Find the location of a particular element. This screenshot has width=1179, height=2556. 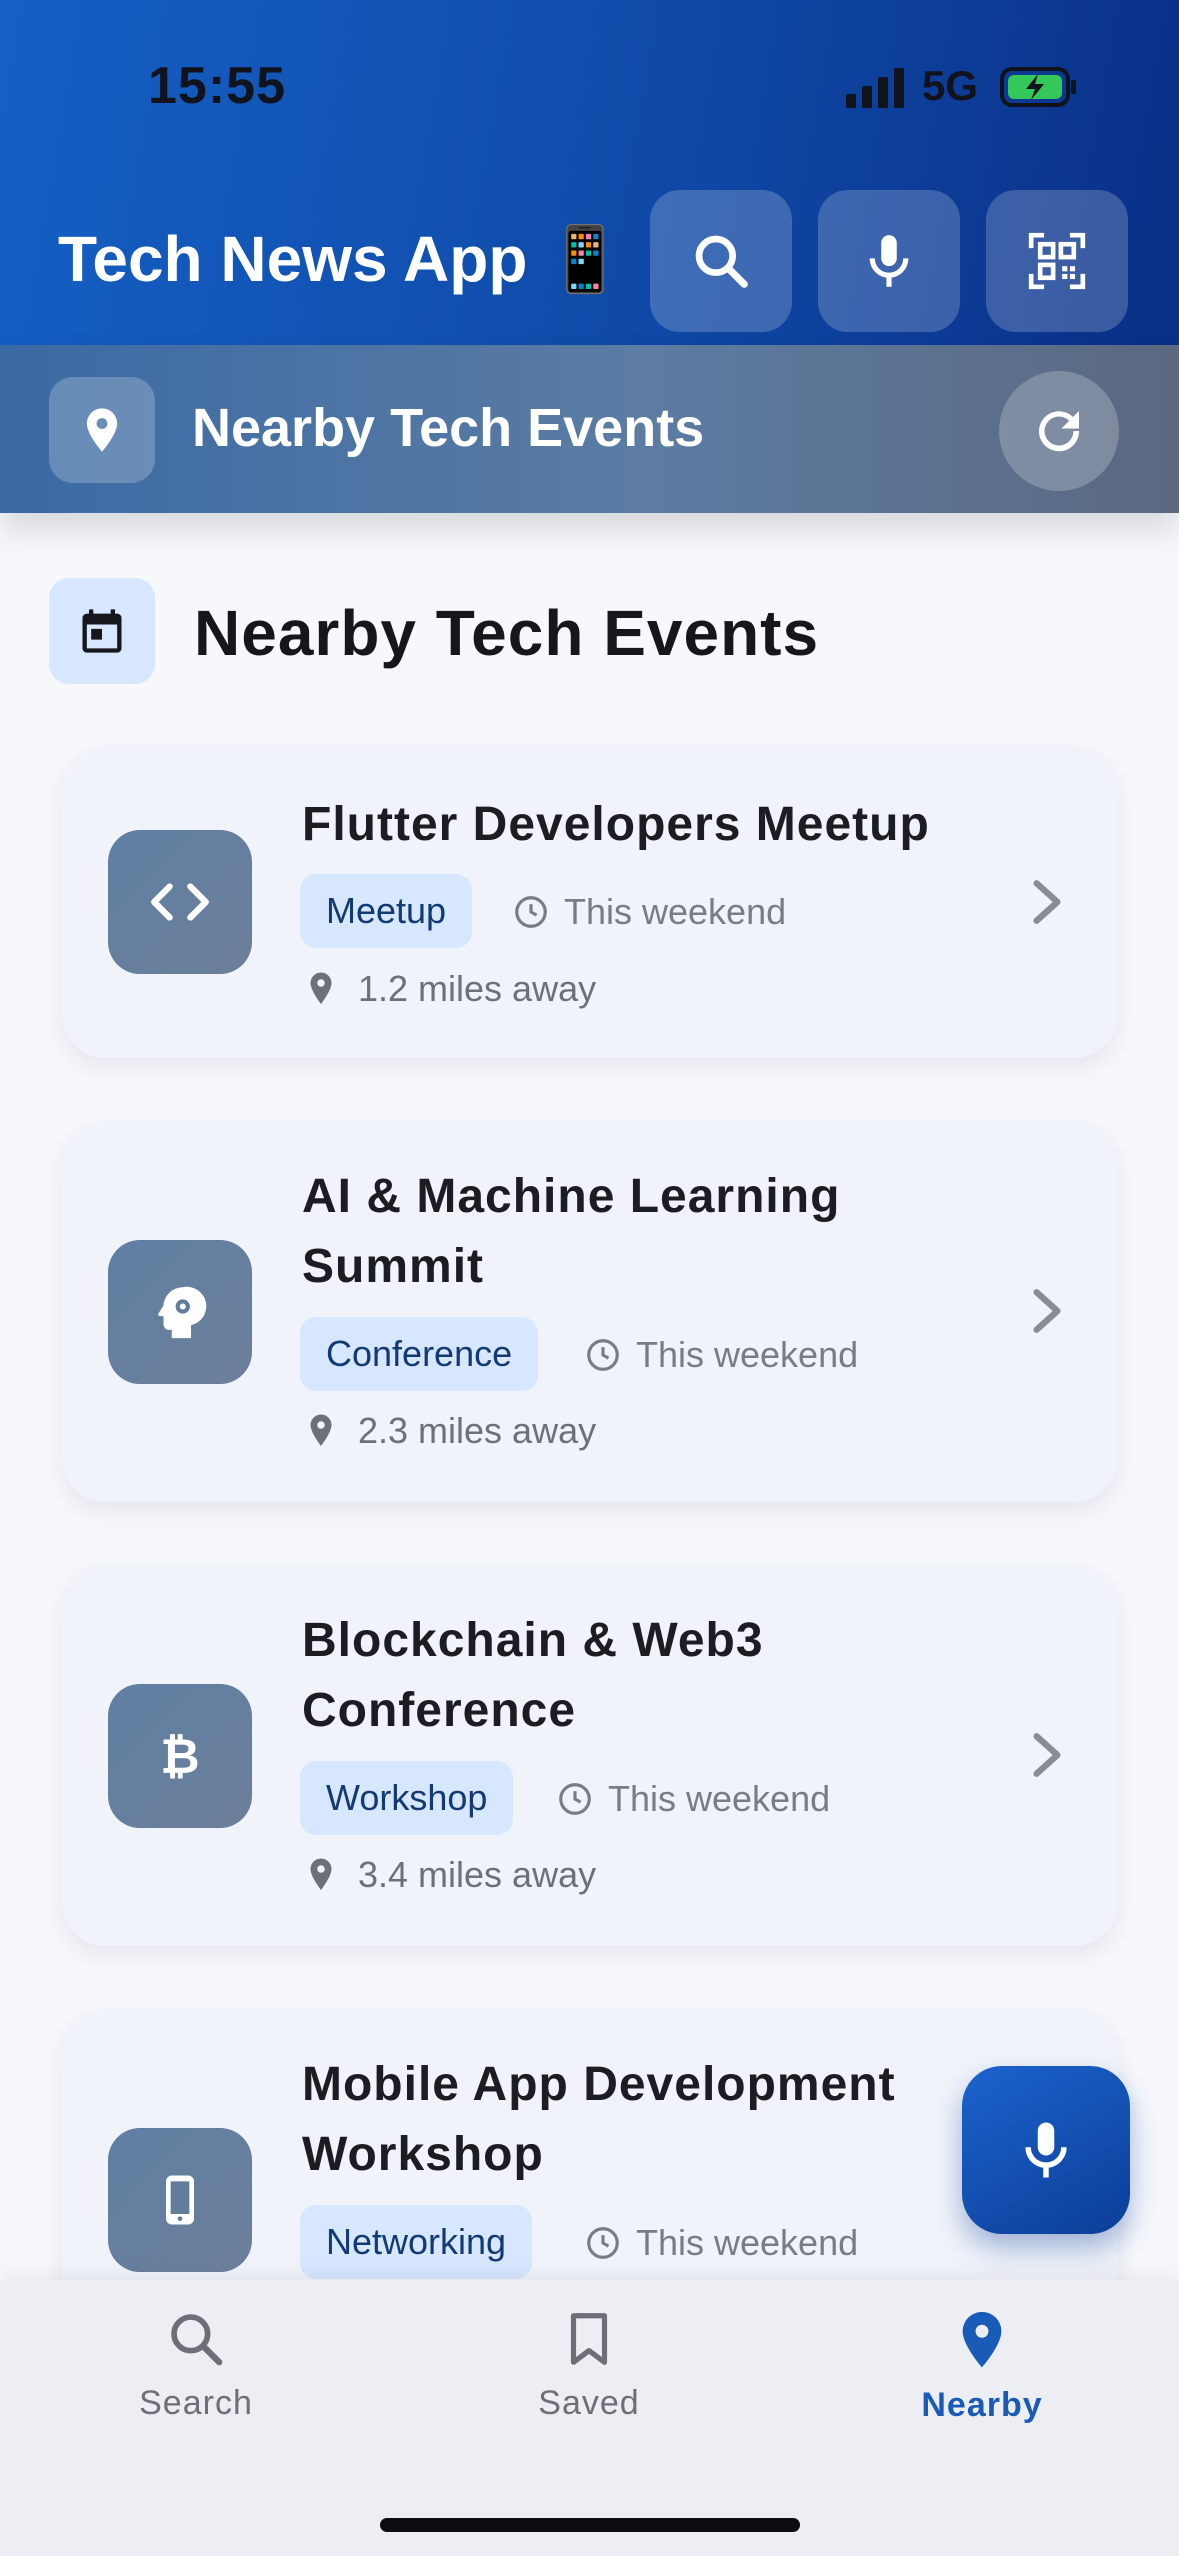

qr-scan-icon is located at coordinates (1057, 261).